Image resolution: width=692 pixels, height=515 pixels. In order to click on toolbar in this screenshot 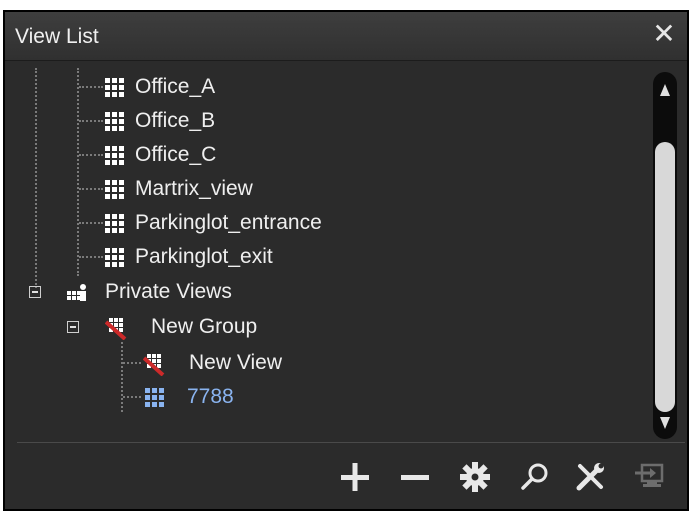, I will do `click(346, 477)`.